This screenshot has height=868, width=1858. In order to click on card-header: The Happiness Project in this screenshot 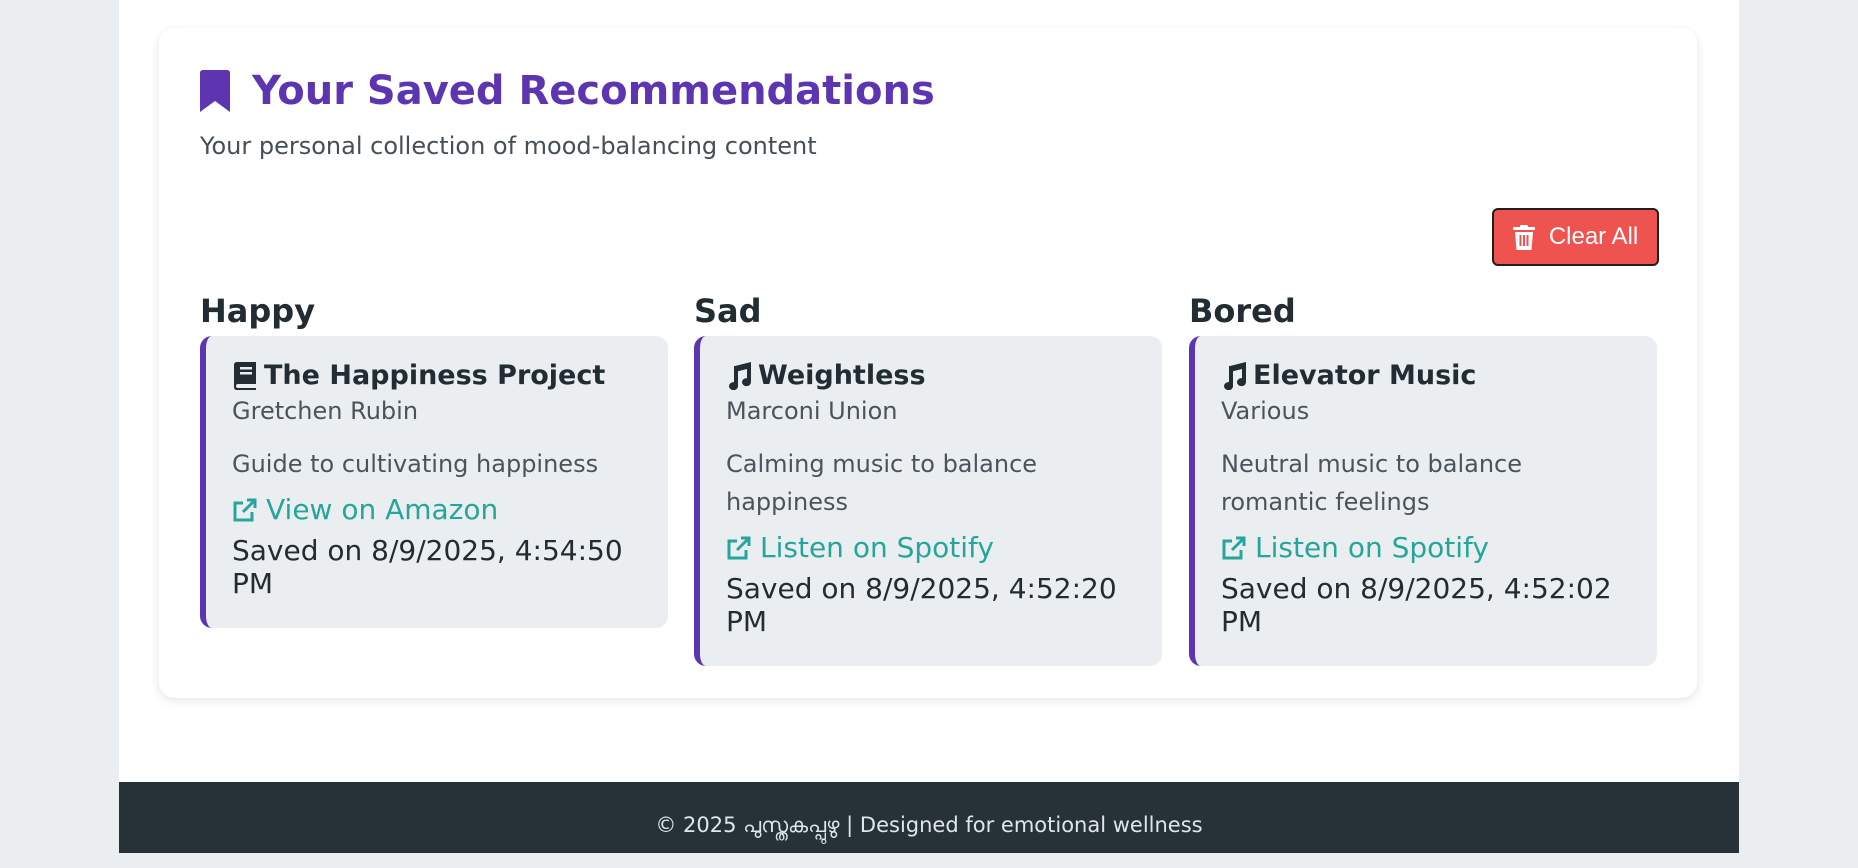, I will do `click(437, 375)`.